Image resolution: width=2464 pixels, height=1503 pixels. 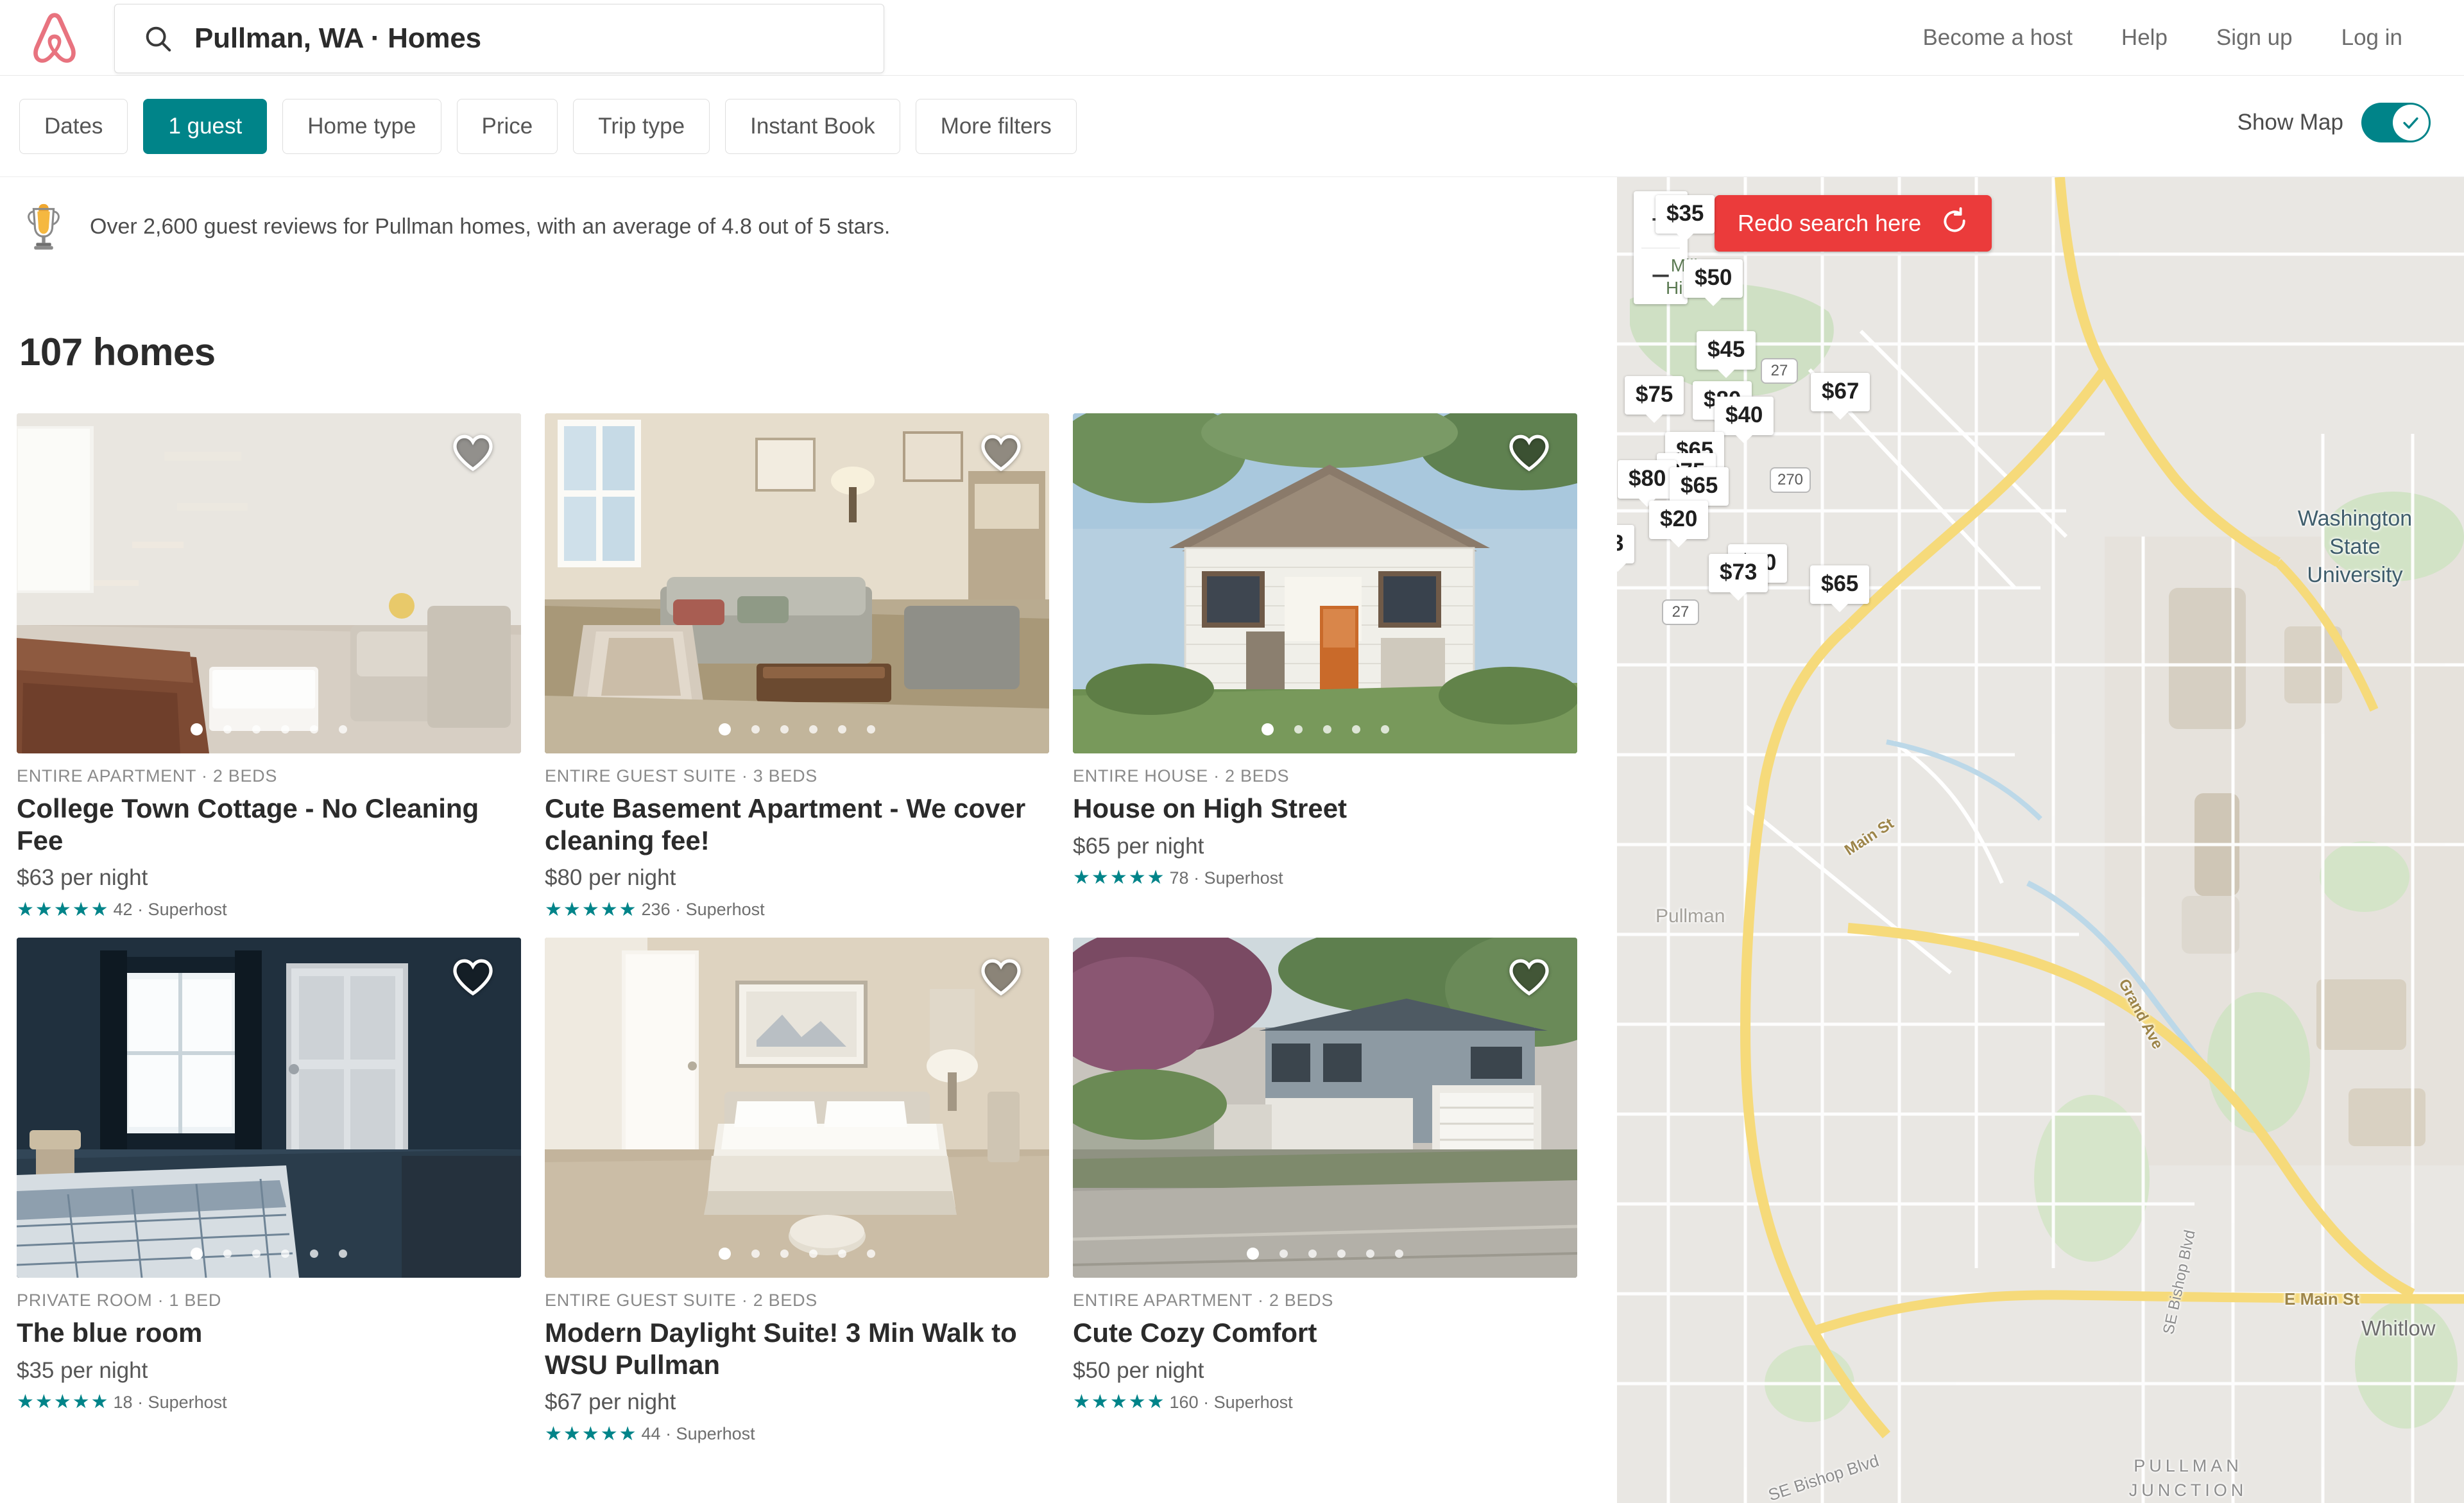 What do you see at coordinates (1679, 520) in the screenshot?
I see `map-price-pin: $20` at bounding box center [1679, 520].